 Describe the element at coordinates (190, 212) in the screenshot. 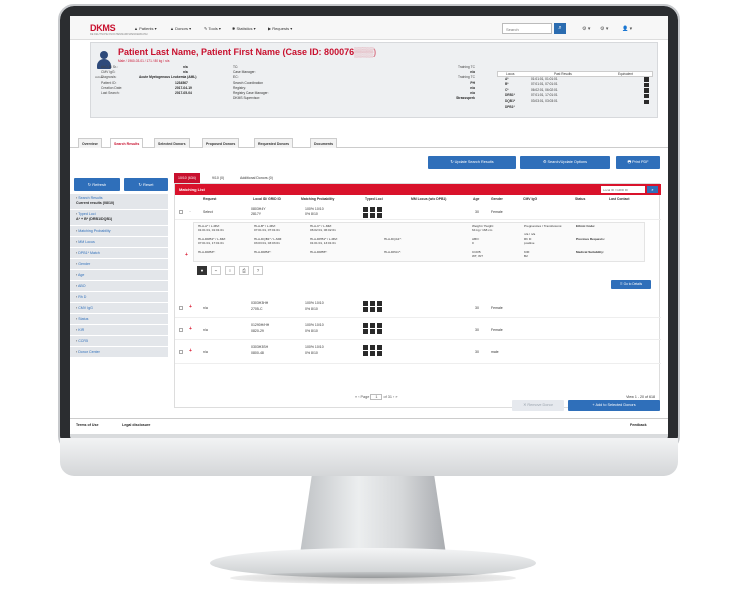

I see `collapse-icon: −` at that location.